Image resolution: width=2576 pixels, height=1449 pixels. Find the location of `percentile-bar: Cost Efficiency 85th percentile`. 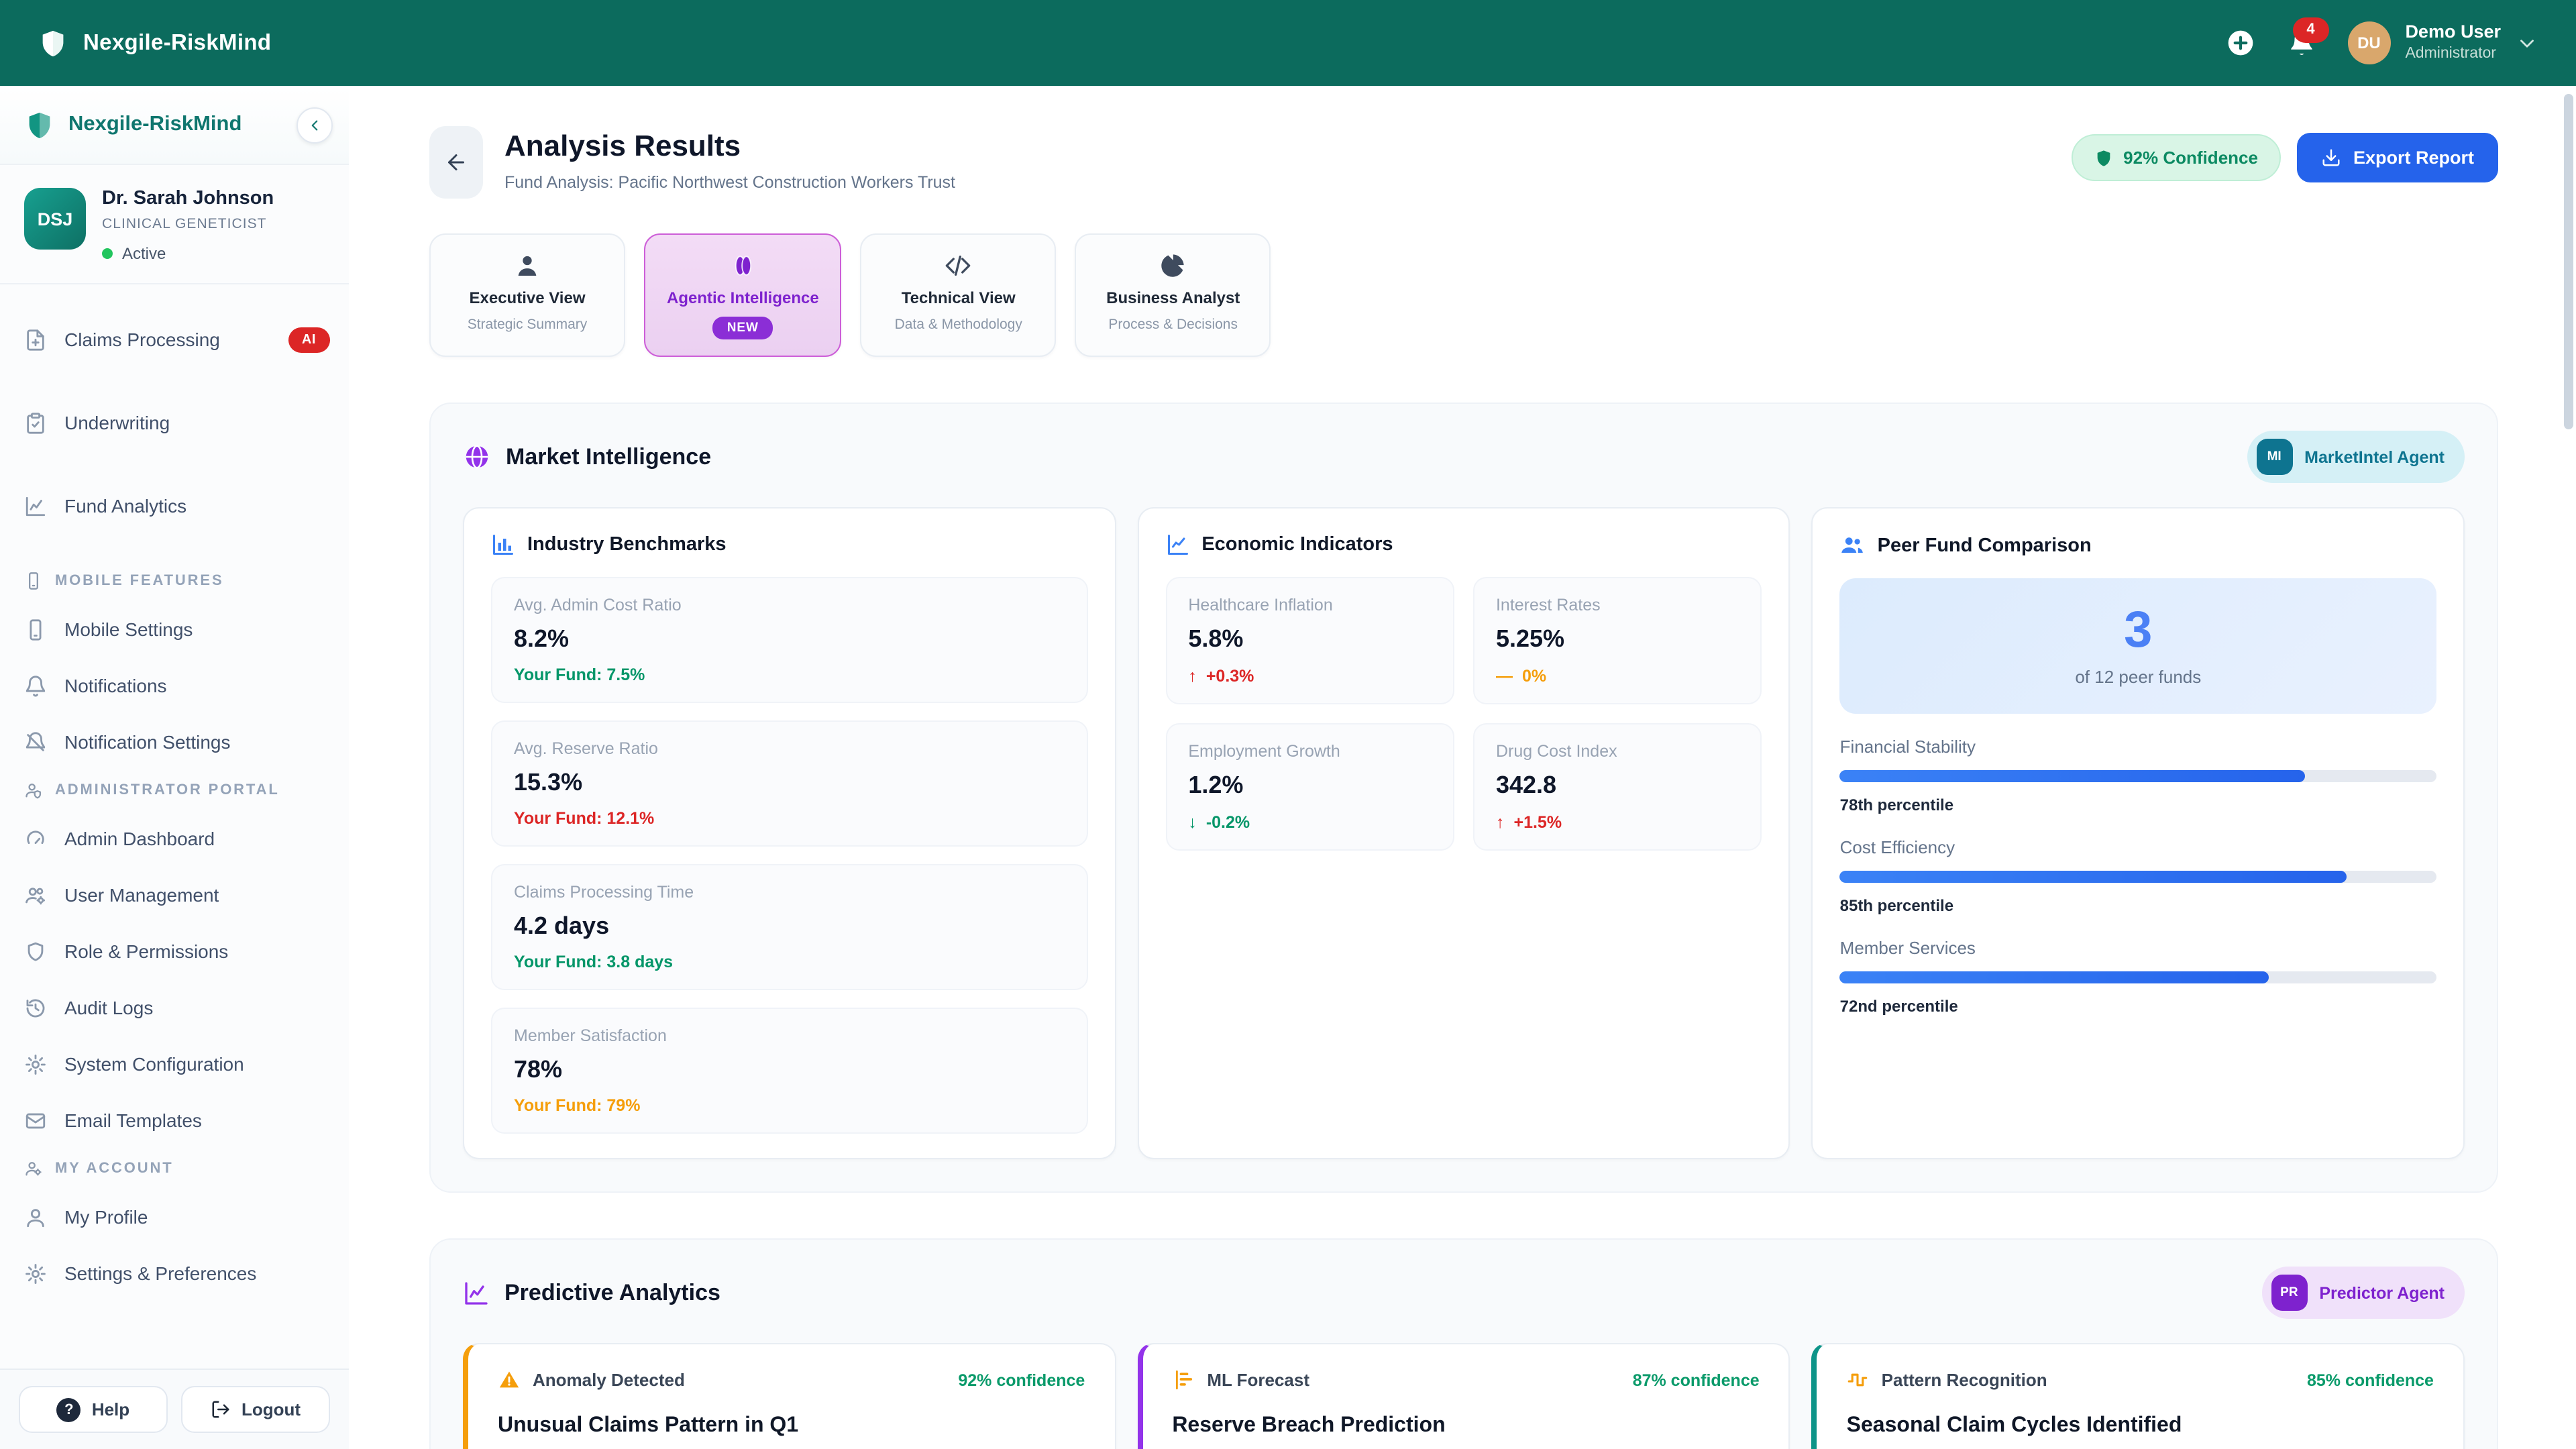

percentile-bar: Cost Efficiency 85th percentile is located at coordinates (2137, 876).